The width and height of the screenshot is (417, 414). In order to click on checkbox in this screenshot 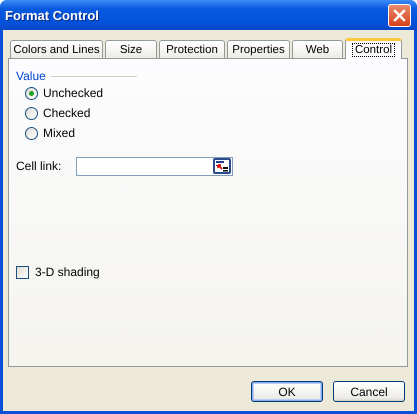, I will do `click(22, 272)`.